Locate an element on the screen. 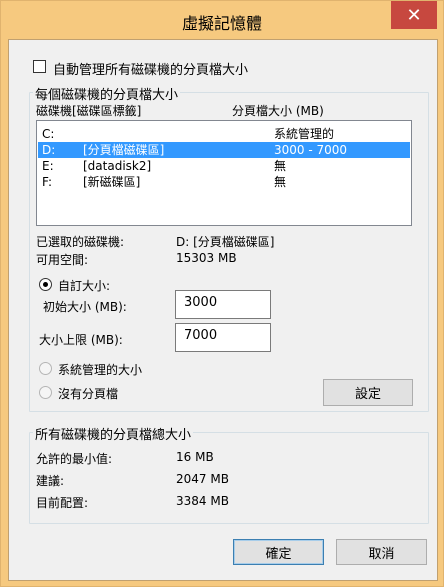  free-space-label: 可用空間: is located at coordinates (62, 260).